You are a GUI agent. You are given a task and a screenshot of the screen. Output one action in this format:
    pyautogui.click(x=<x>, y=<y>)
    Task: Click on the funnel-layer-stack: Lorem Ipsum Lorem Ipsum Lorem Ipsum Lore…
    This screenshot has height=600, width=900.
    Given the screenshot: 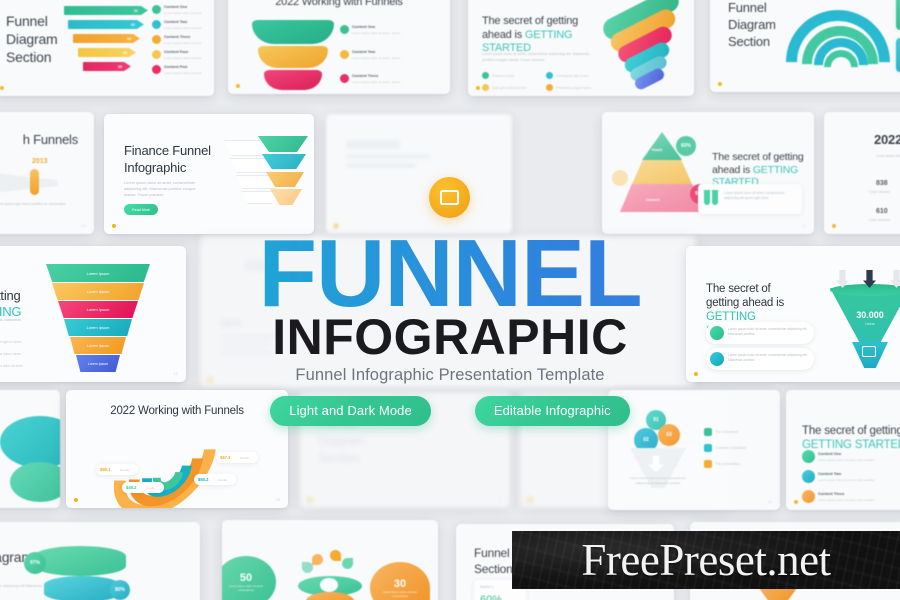 What is the action you would take?
    pyautogui.click(x=101, y=320)
    